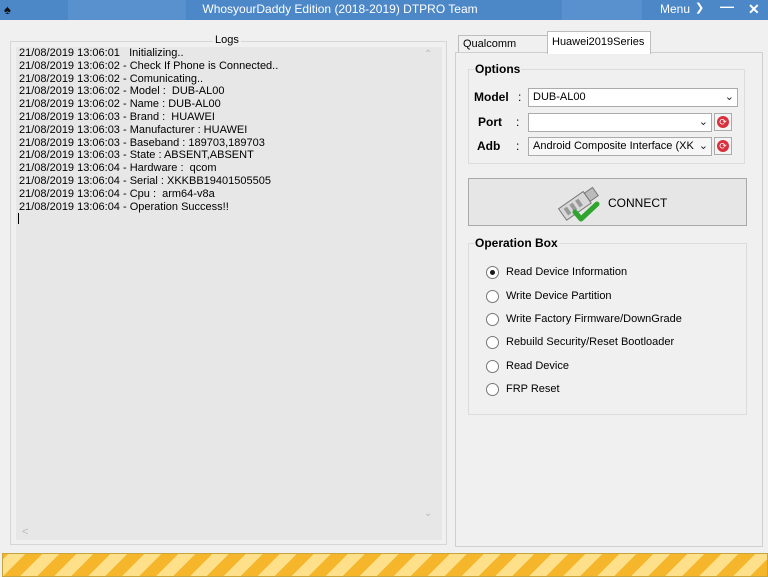 The width and height of the screenshot is (768, 577). Describe the element at coordinates (518, 122) in the screenshot. I see `port-colon: :` at that location.